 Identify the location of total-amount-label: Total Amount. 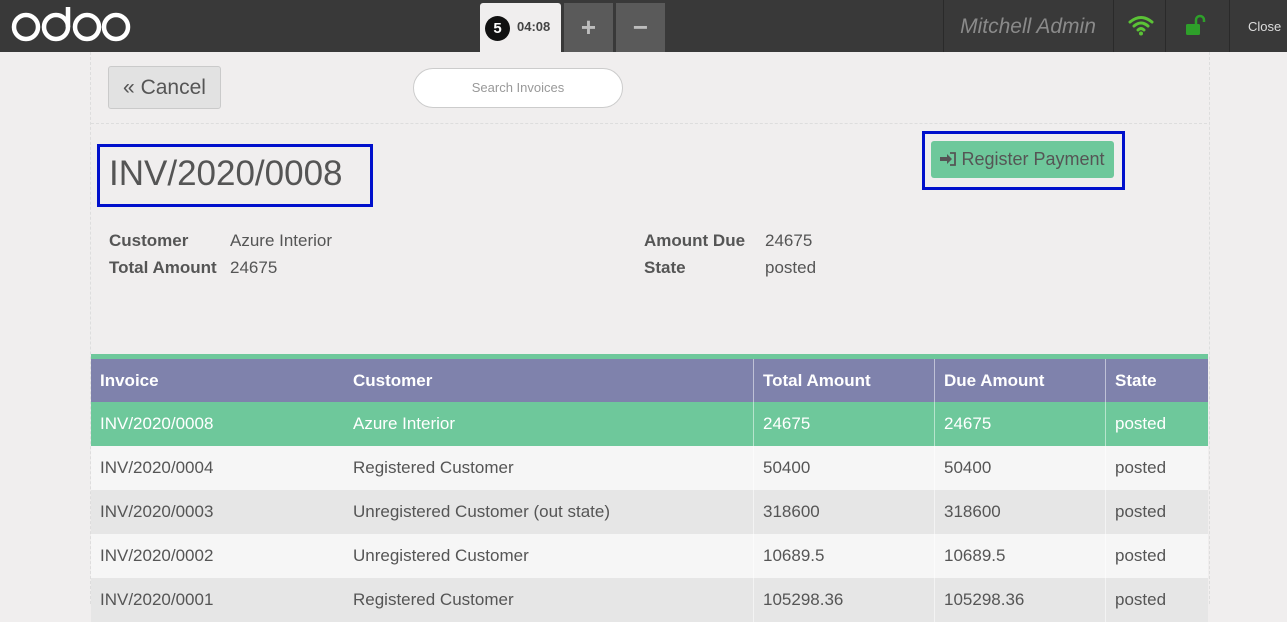
(163, 267).